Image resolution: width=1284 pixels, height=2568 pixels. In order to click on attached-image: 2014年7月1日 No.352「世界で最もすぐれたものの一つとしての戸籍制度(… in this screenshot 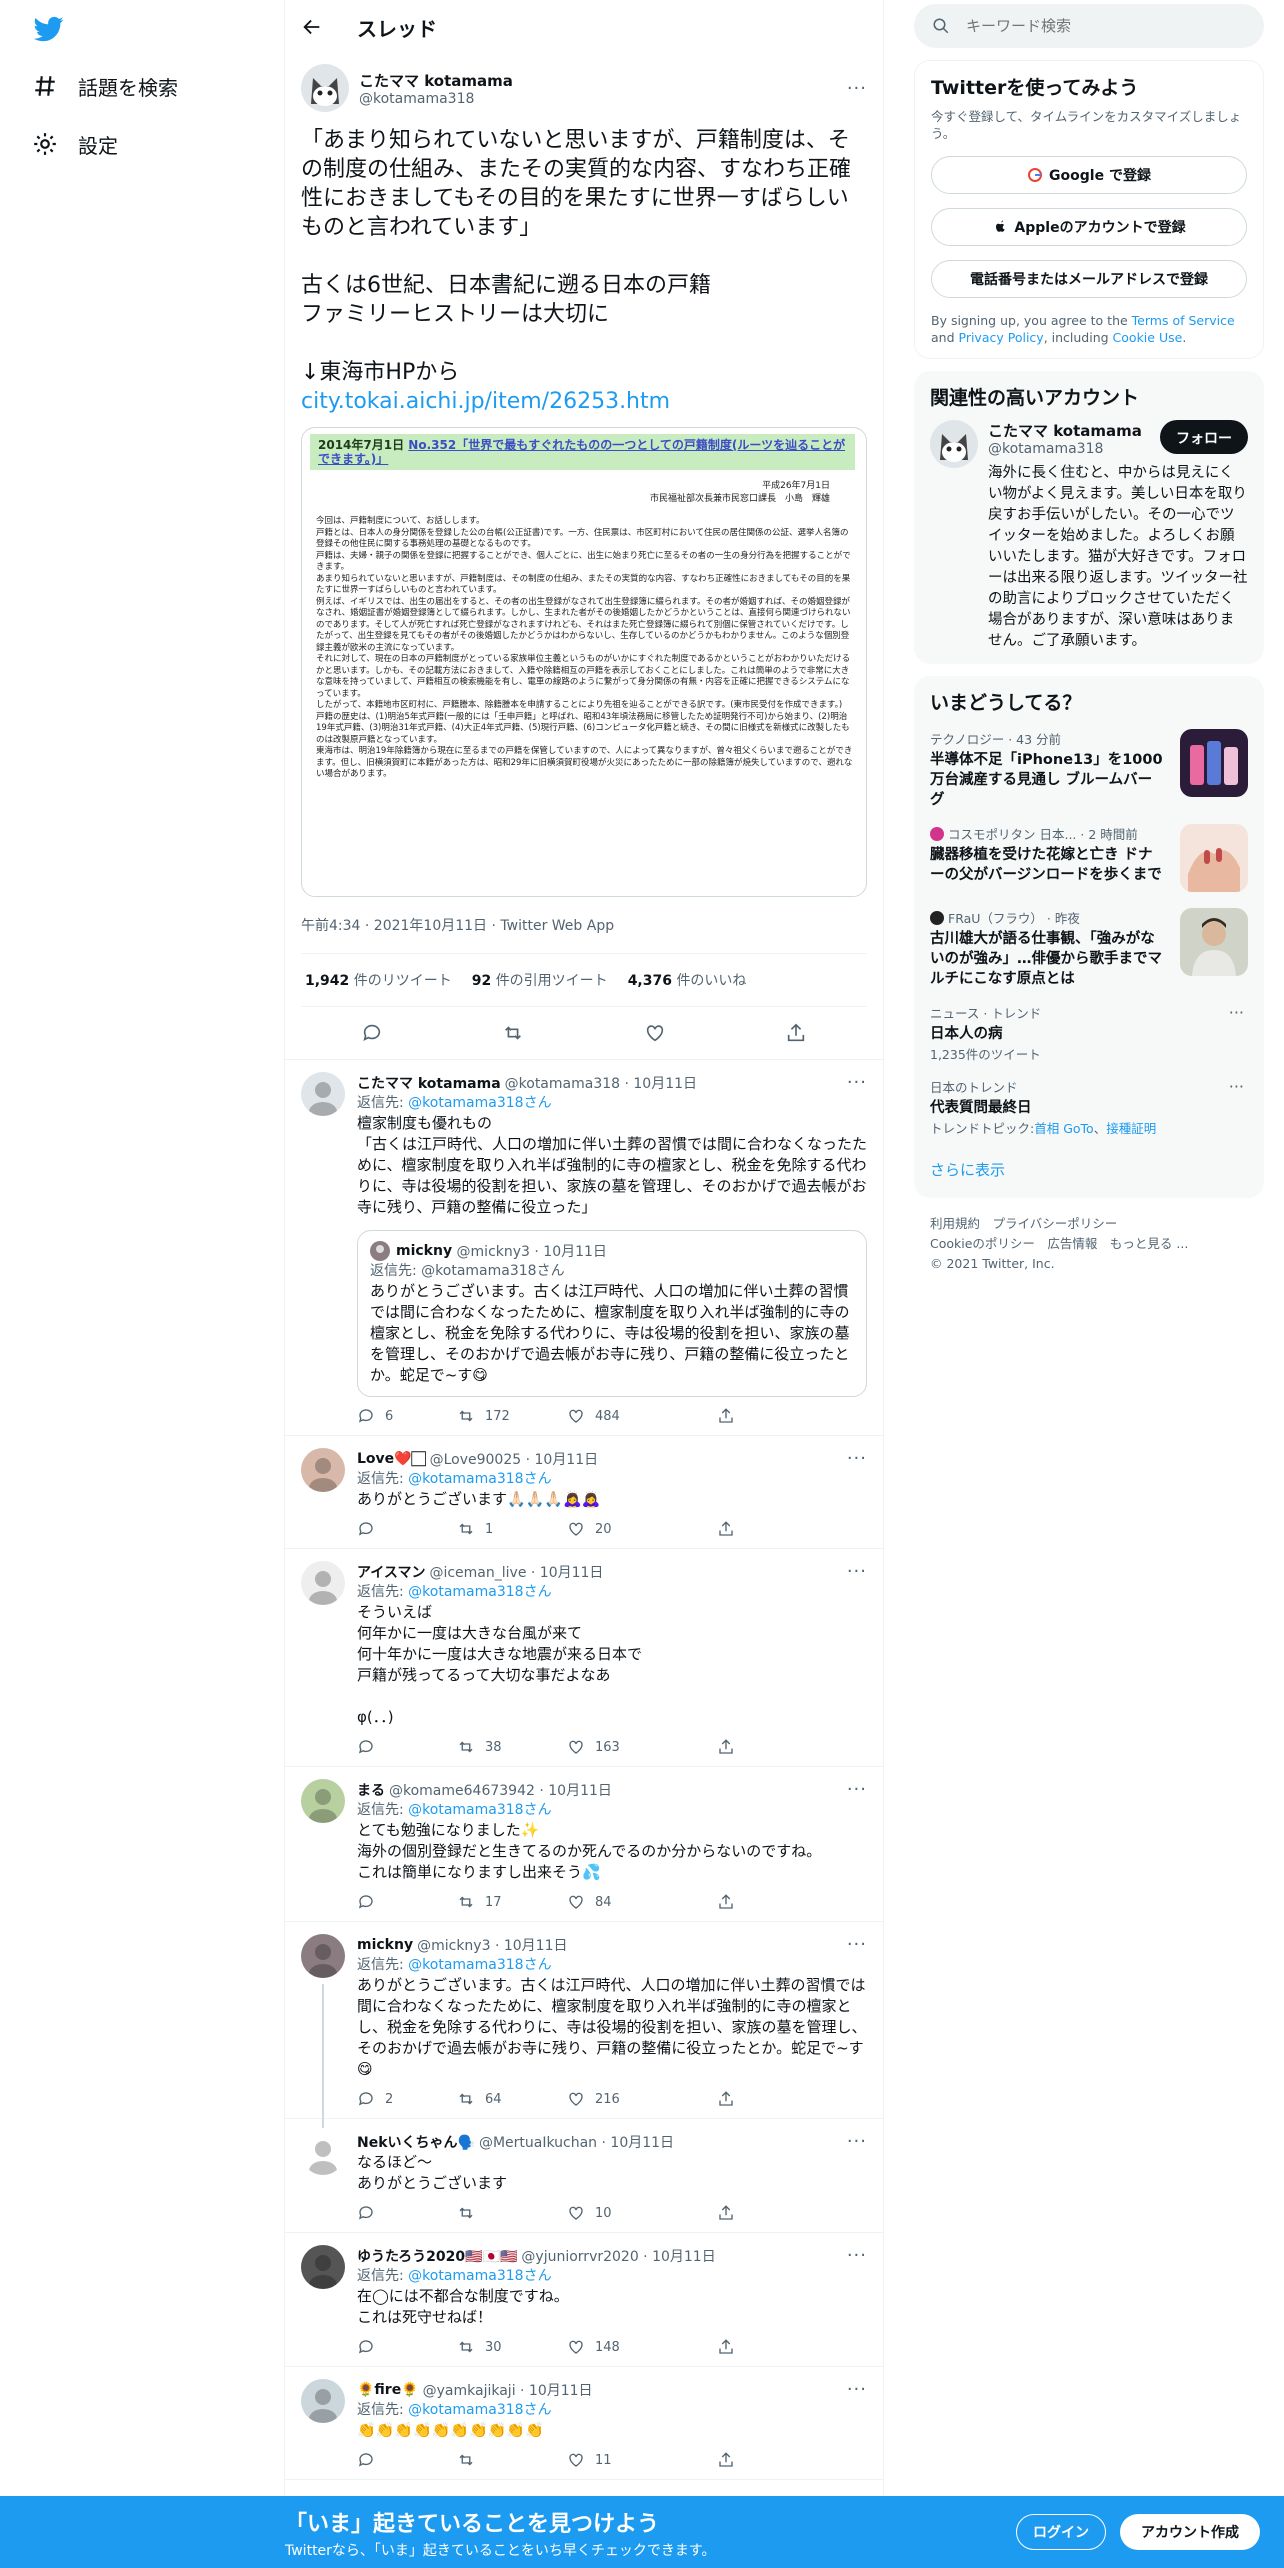, I will do `click(584, 662)`.